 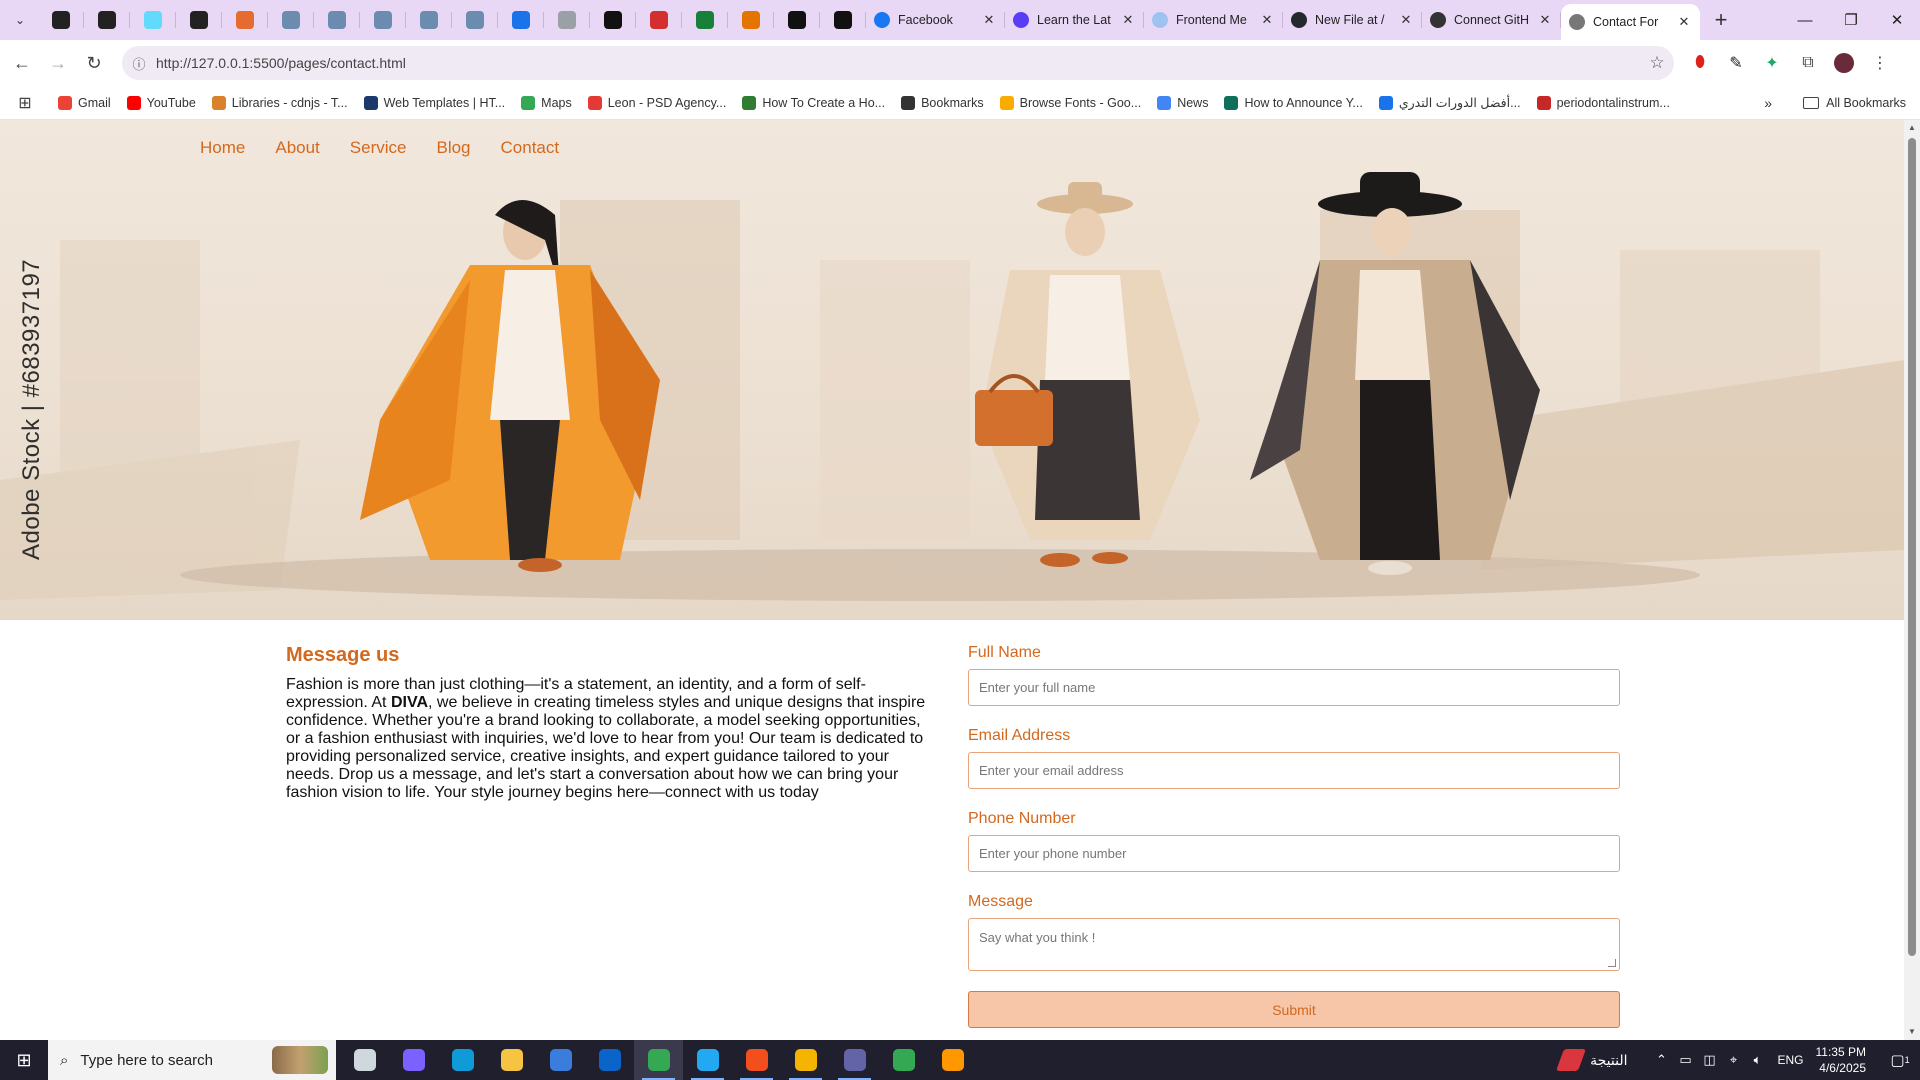 I want to click on taskbar-app-outlook, so click(x=609, y=1060).